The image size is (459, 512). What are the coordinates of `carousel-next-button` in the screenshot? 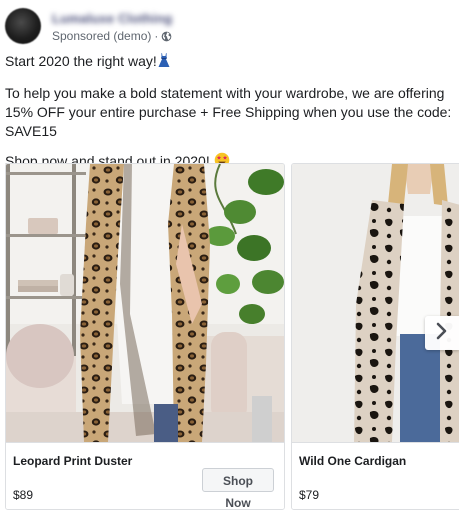 It's located at (442, 333).